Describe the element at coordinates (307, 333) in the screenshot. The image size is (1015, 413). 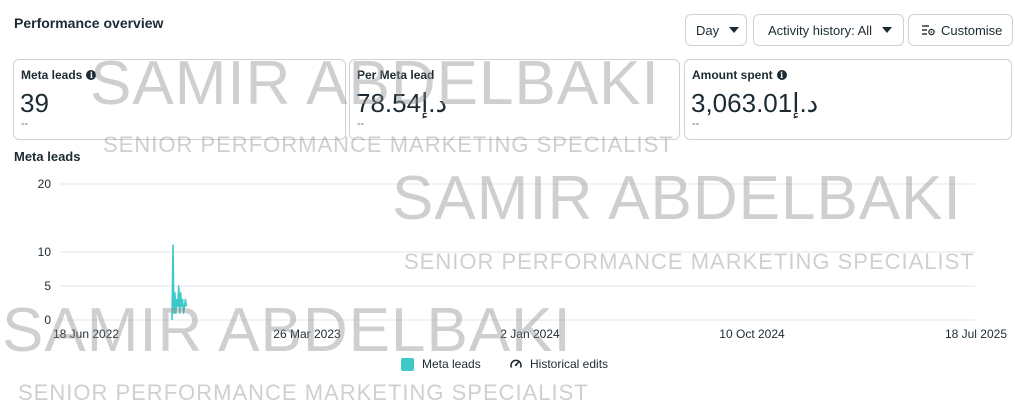
I see `x-tick-label: 26 Mar 2023` at that location.